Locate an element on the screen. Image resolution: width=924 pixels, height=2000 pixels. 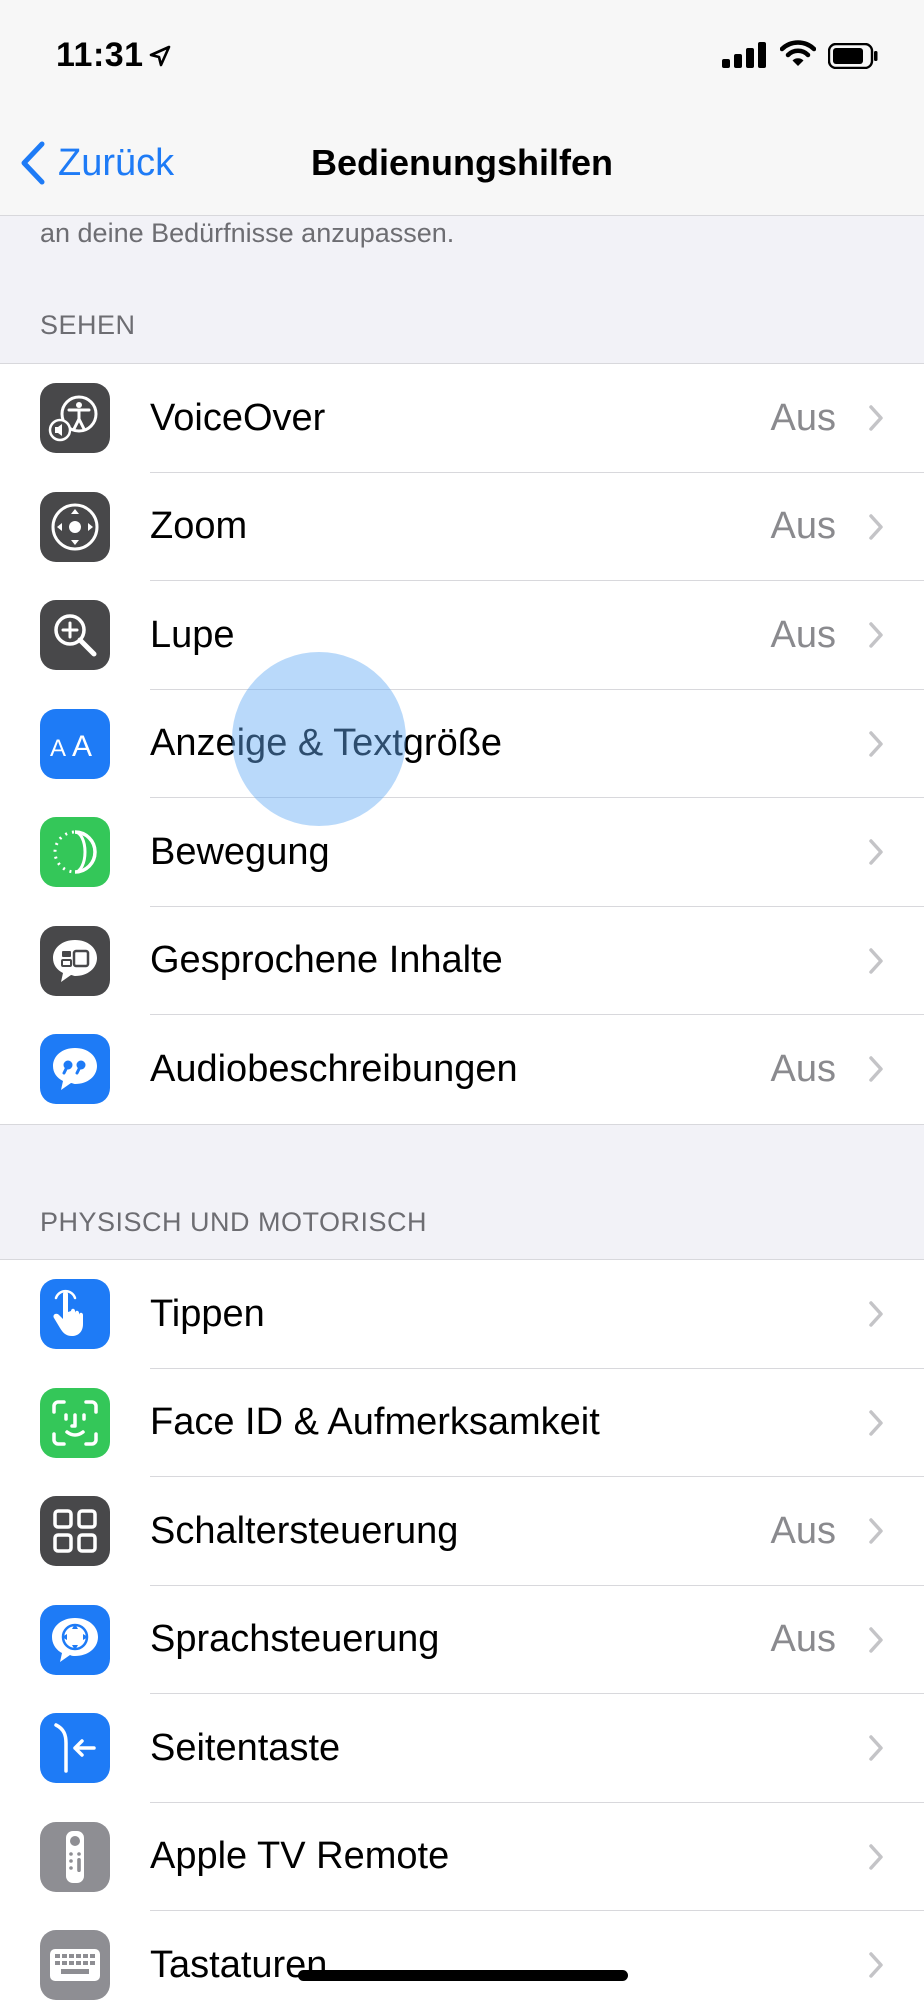
row-label: Gesprochene Inhalte is located at coordinates (326, 960).